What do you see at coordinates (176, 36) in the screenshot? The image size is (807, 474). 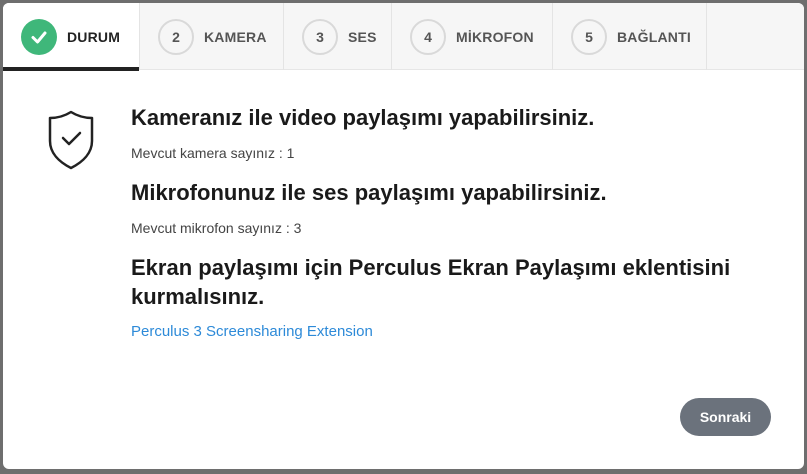 I see `step-number: 2` at bounding box center [176, 36].